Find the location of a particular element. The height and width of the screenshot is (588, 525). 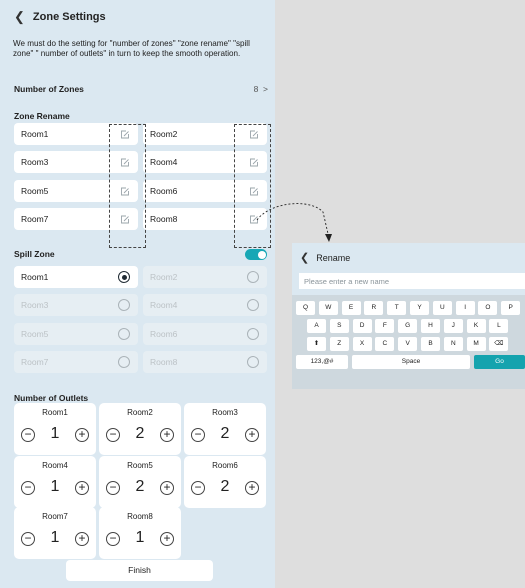

spill-card-room5: Room5 is located at coordinates (76, 334).